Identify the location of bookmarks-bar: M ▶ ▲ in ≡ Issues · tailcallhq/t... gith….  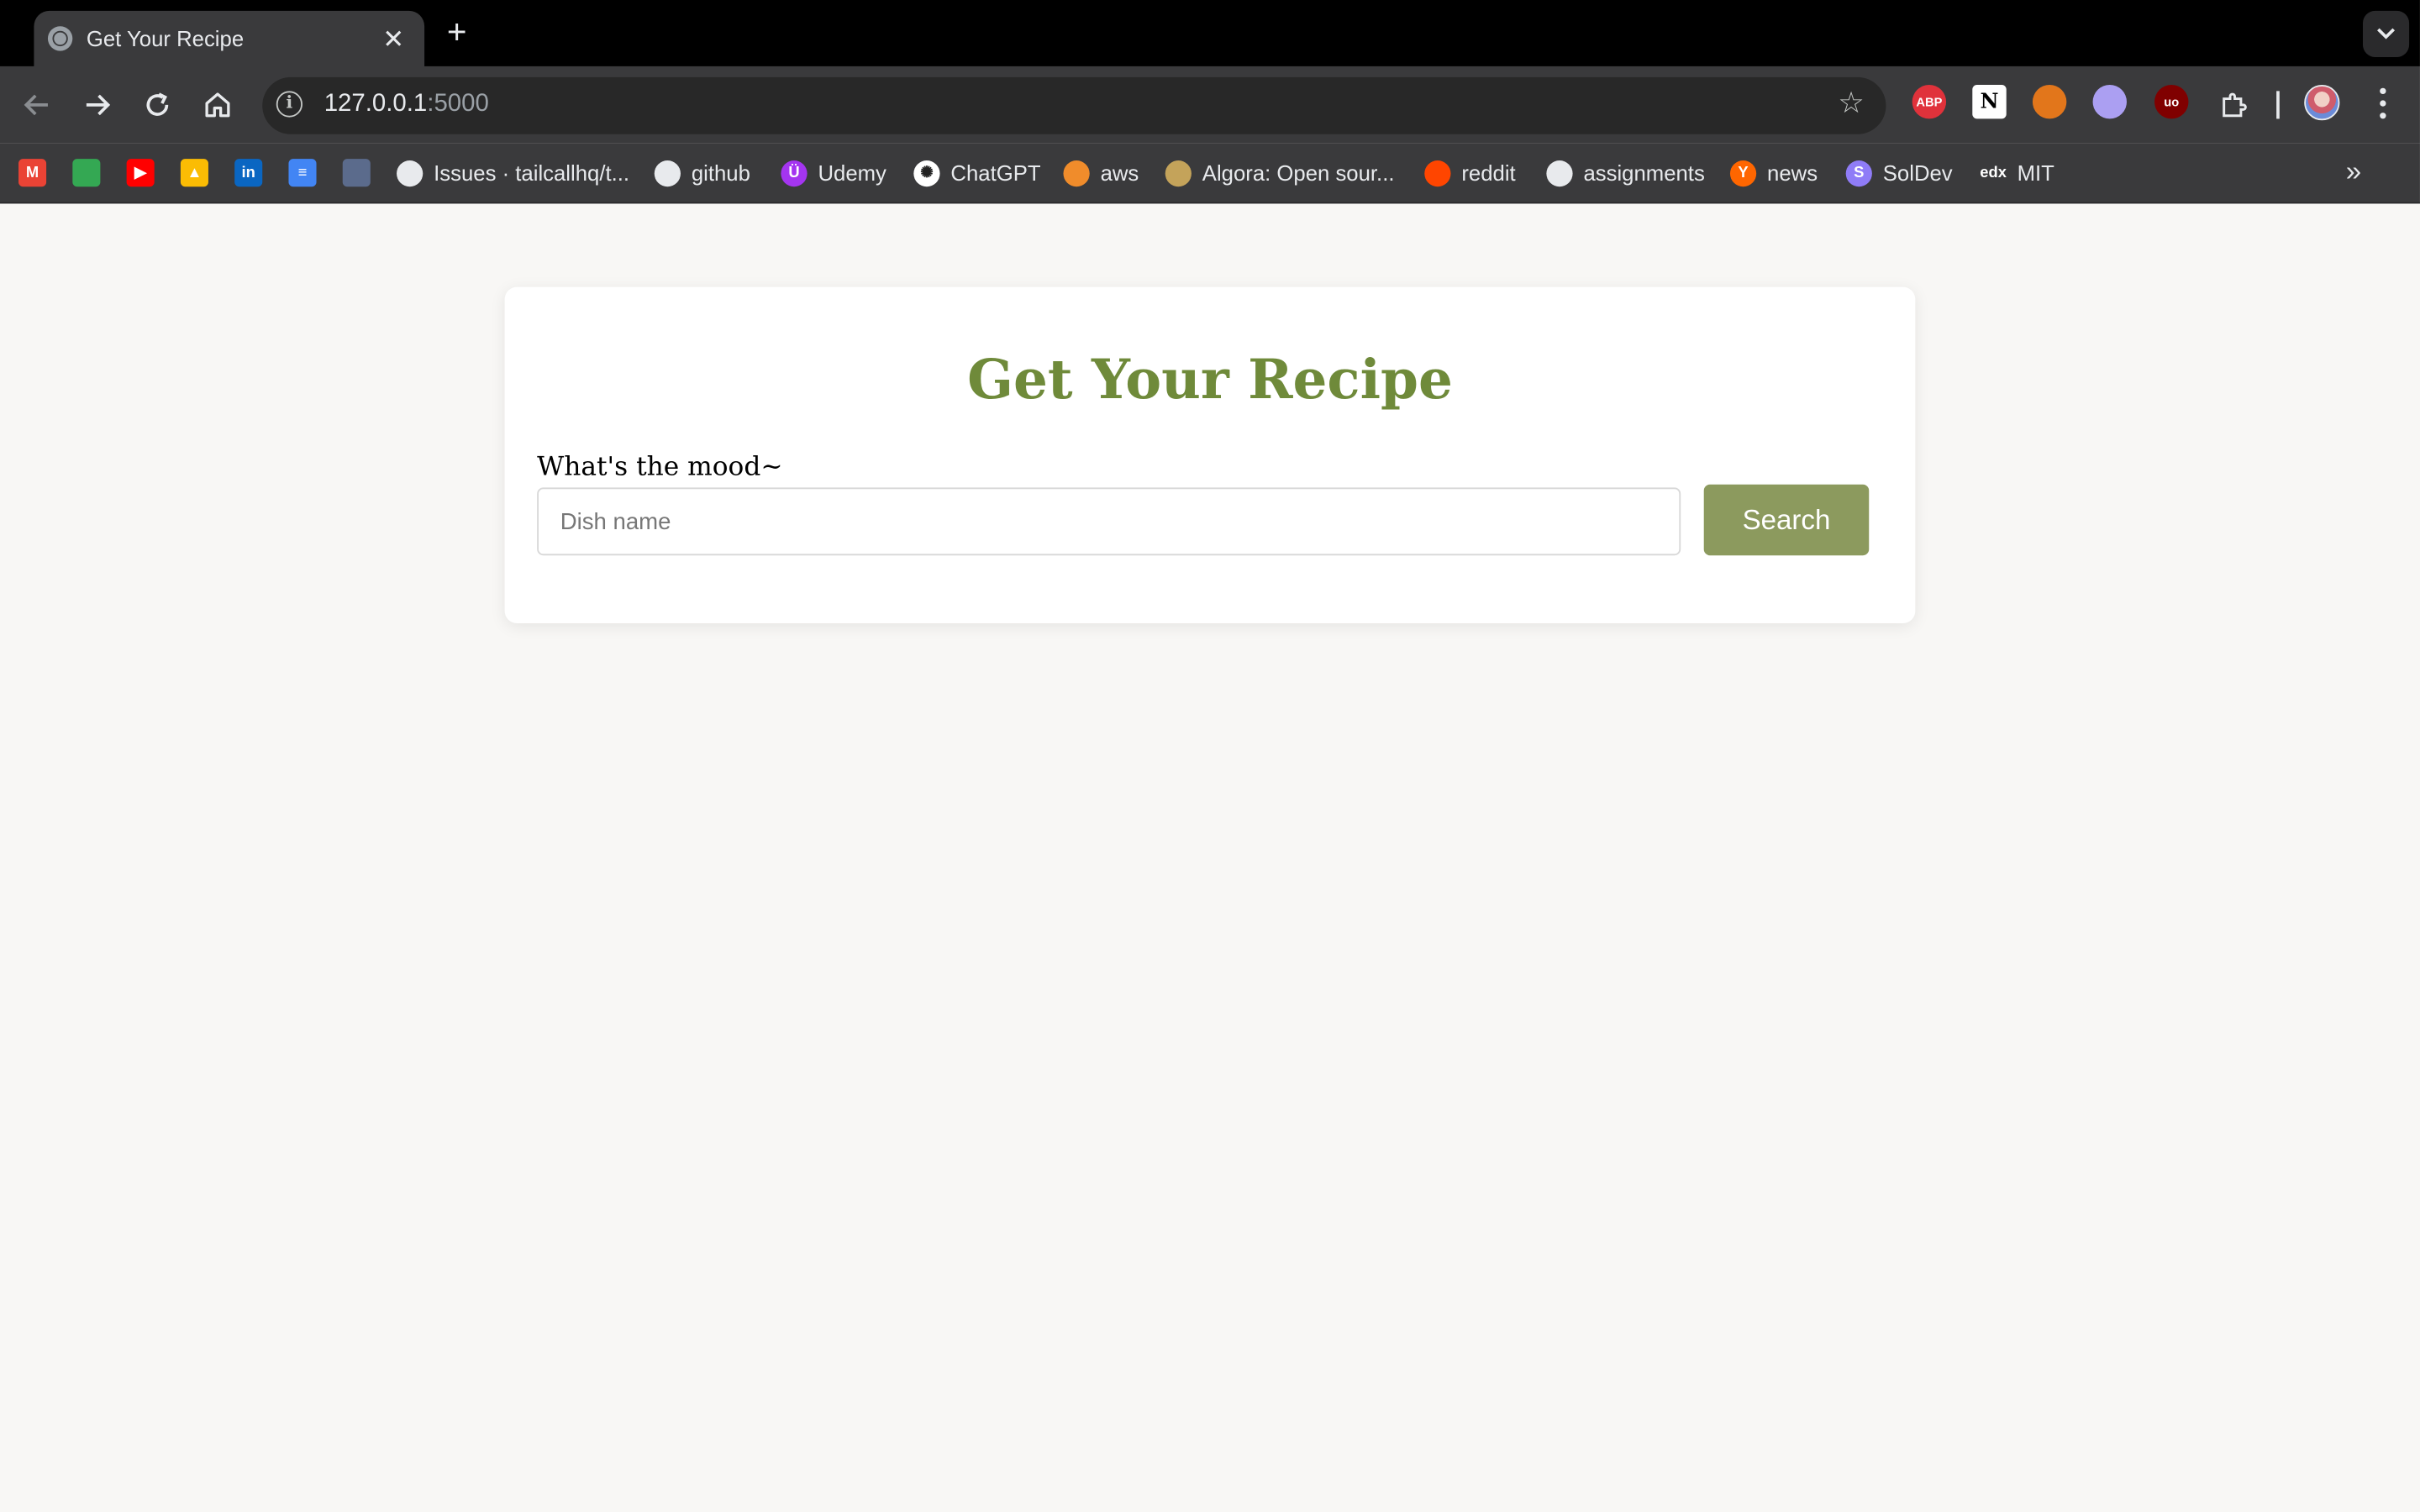
(1210, 173).